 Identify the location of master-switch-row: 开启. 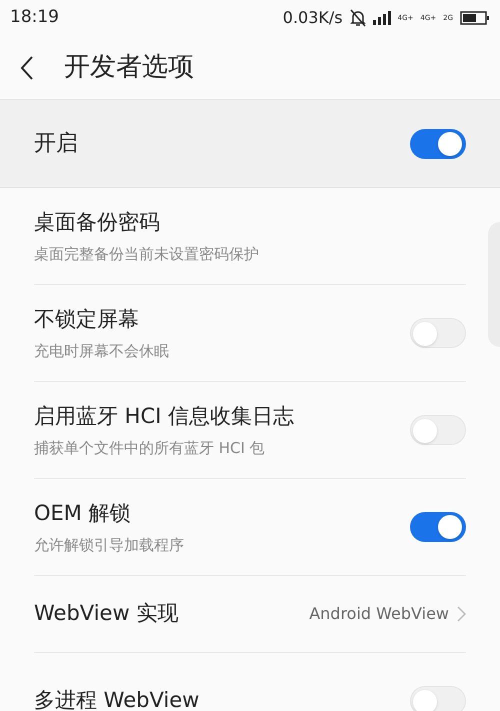
(250, 144).